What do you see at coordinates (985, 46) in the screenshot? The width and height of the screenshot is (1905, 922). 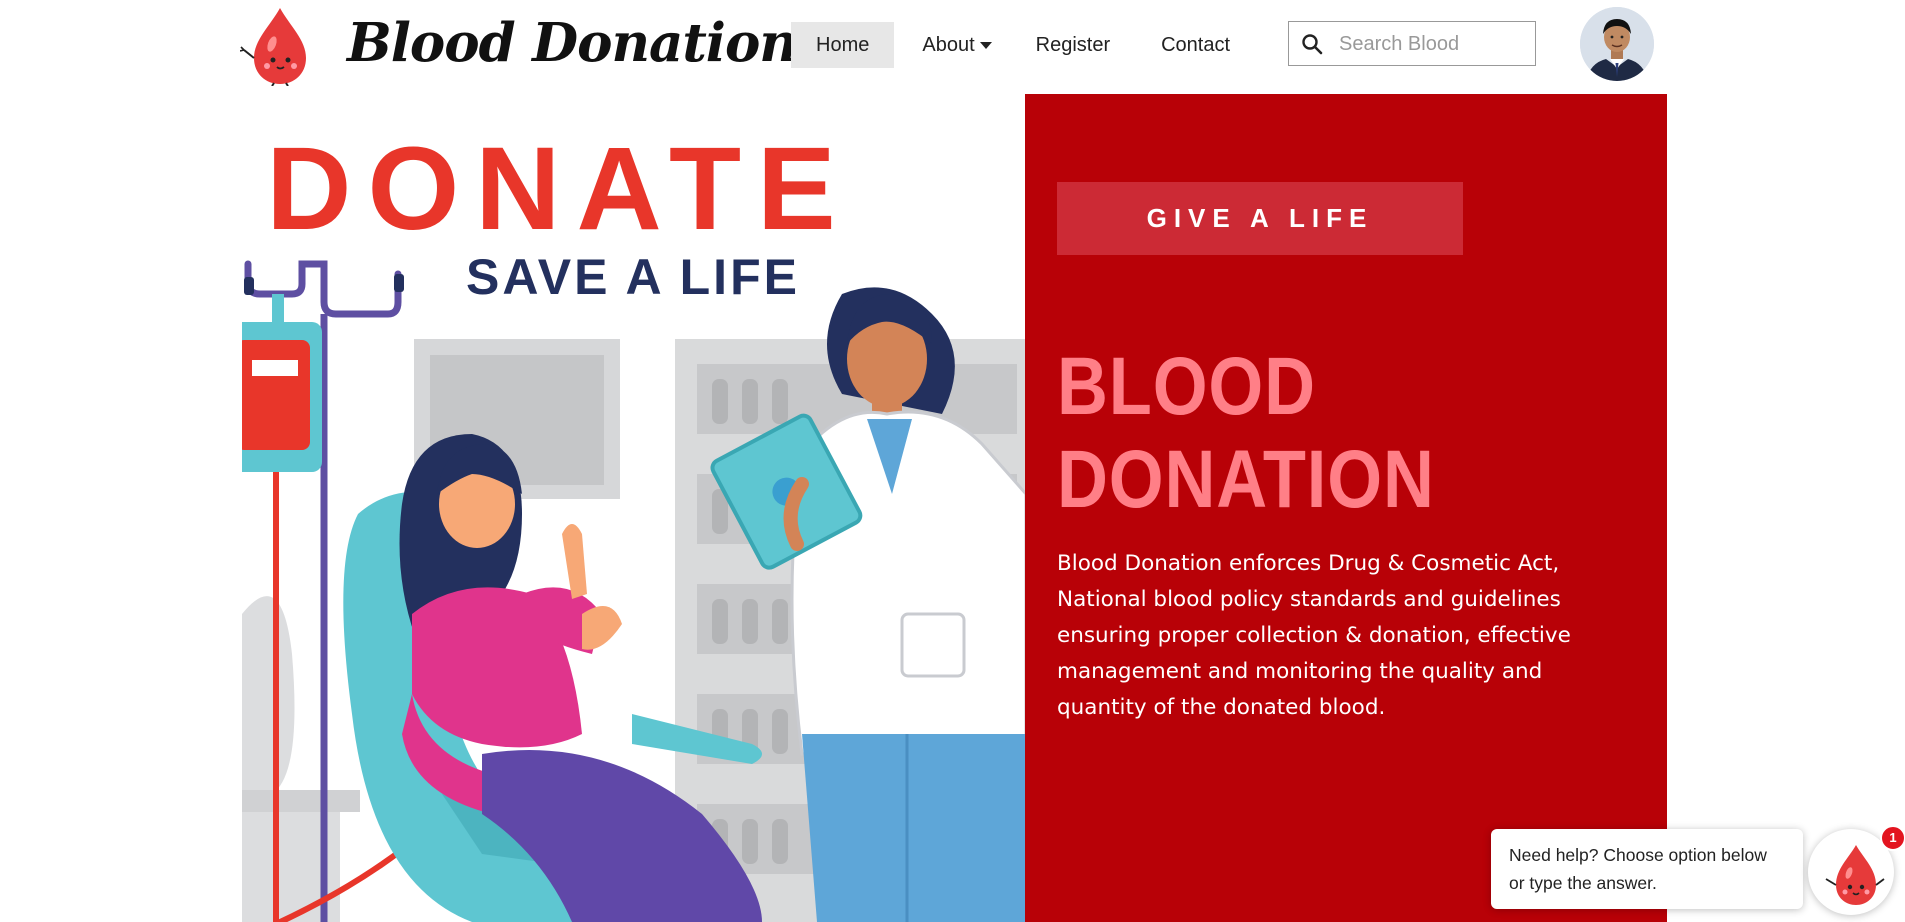 I see `caret-down-icon` at bounding box center [985, 46].